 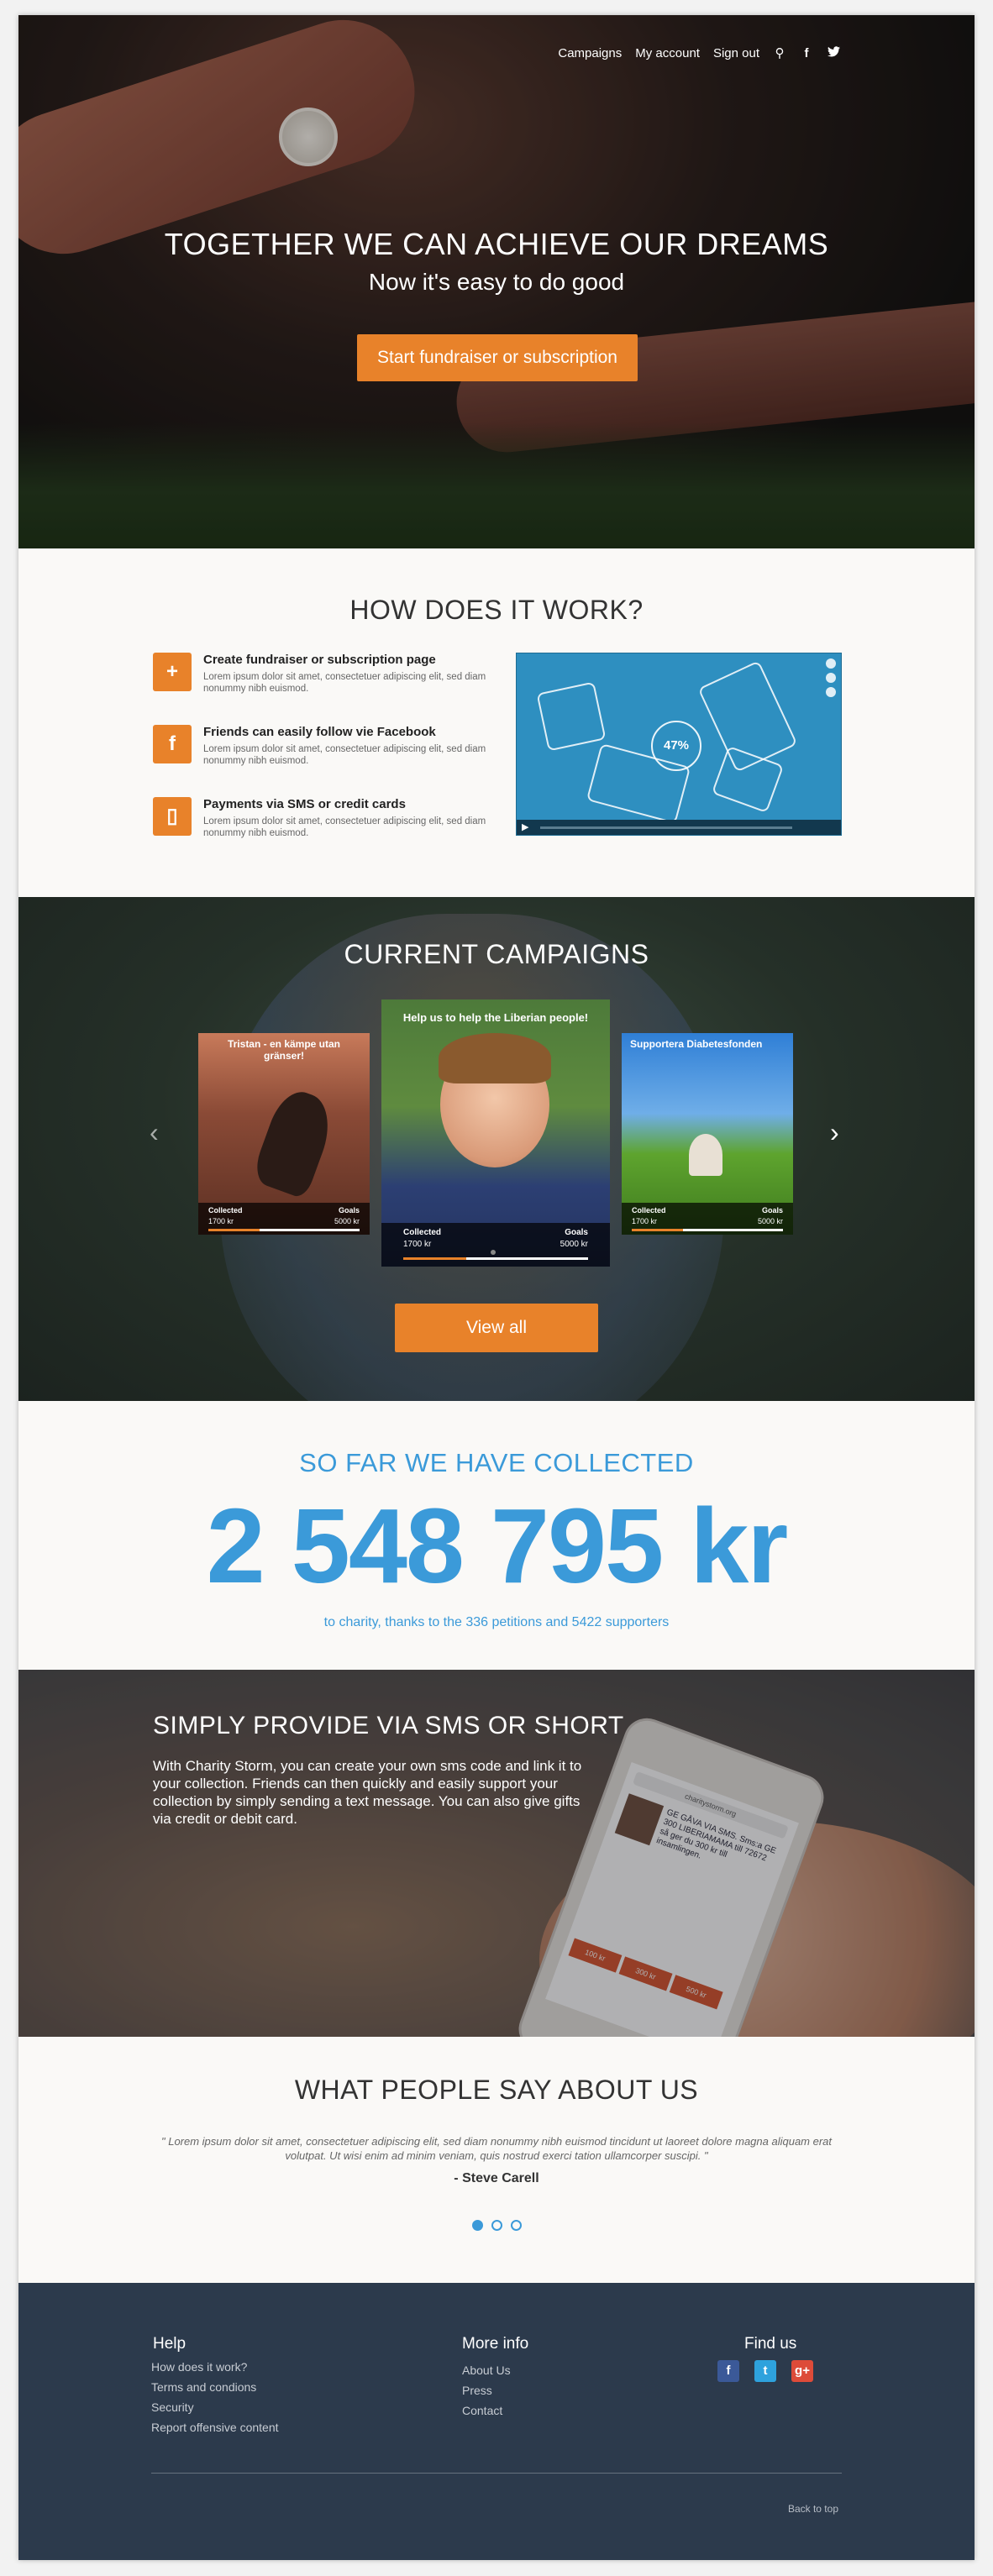 I want to click on heart-icon, so click(x=831, y=663).